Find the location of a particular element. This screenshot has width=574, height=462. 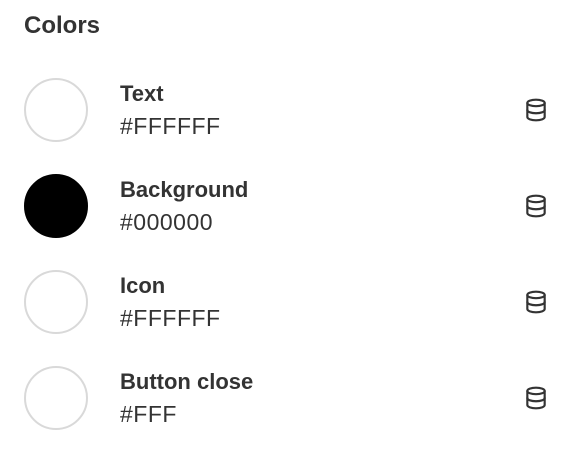

color-label-background: Background is located at coordinates (184, 189).